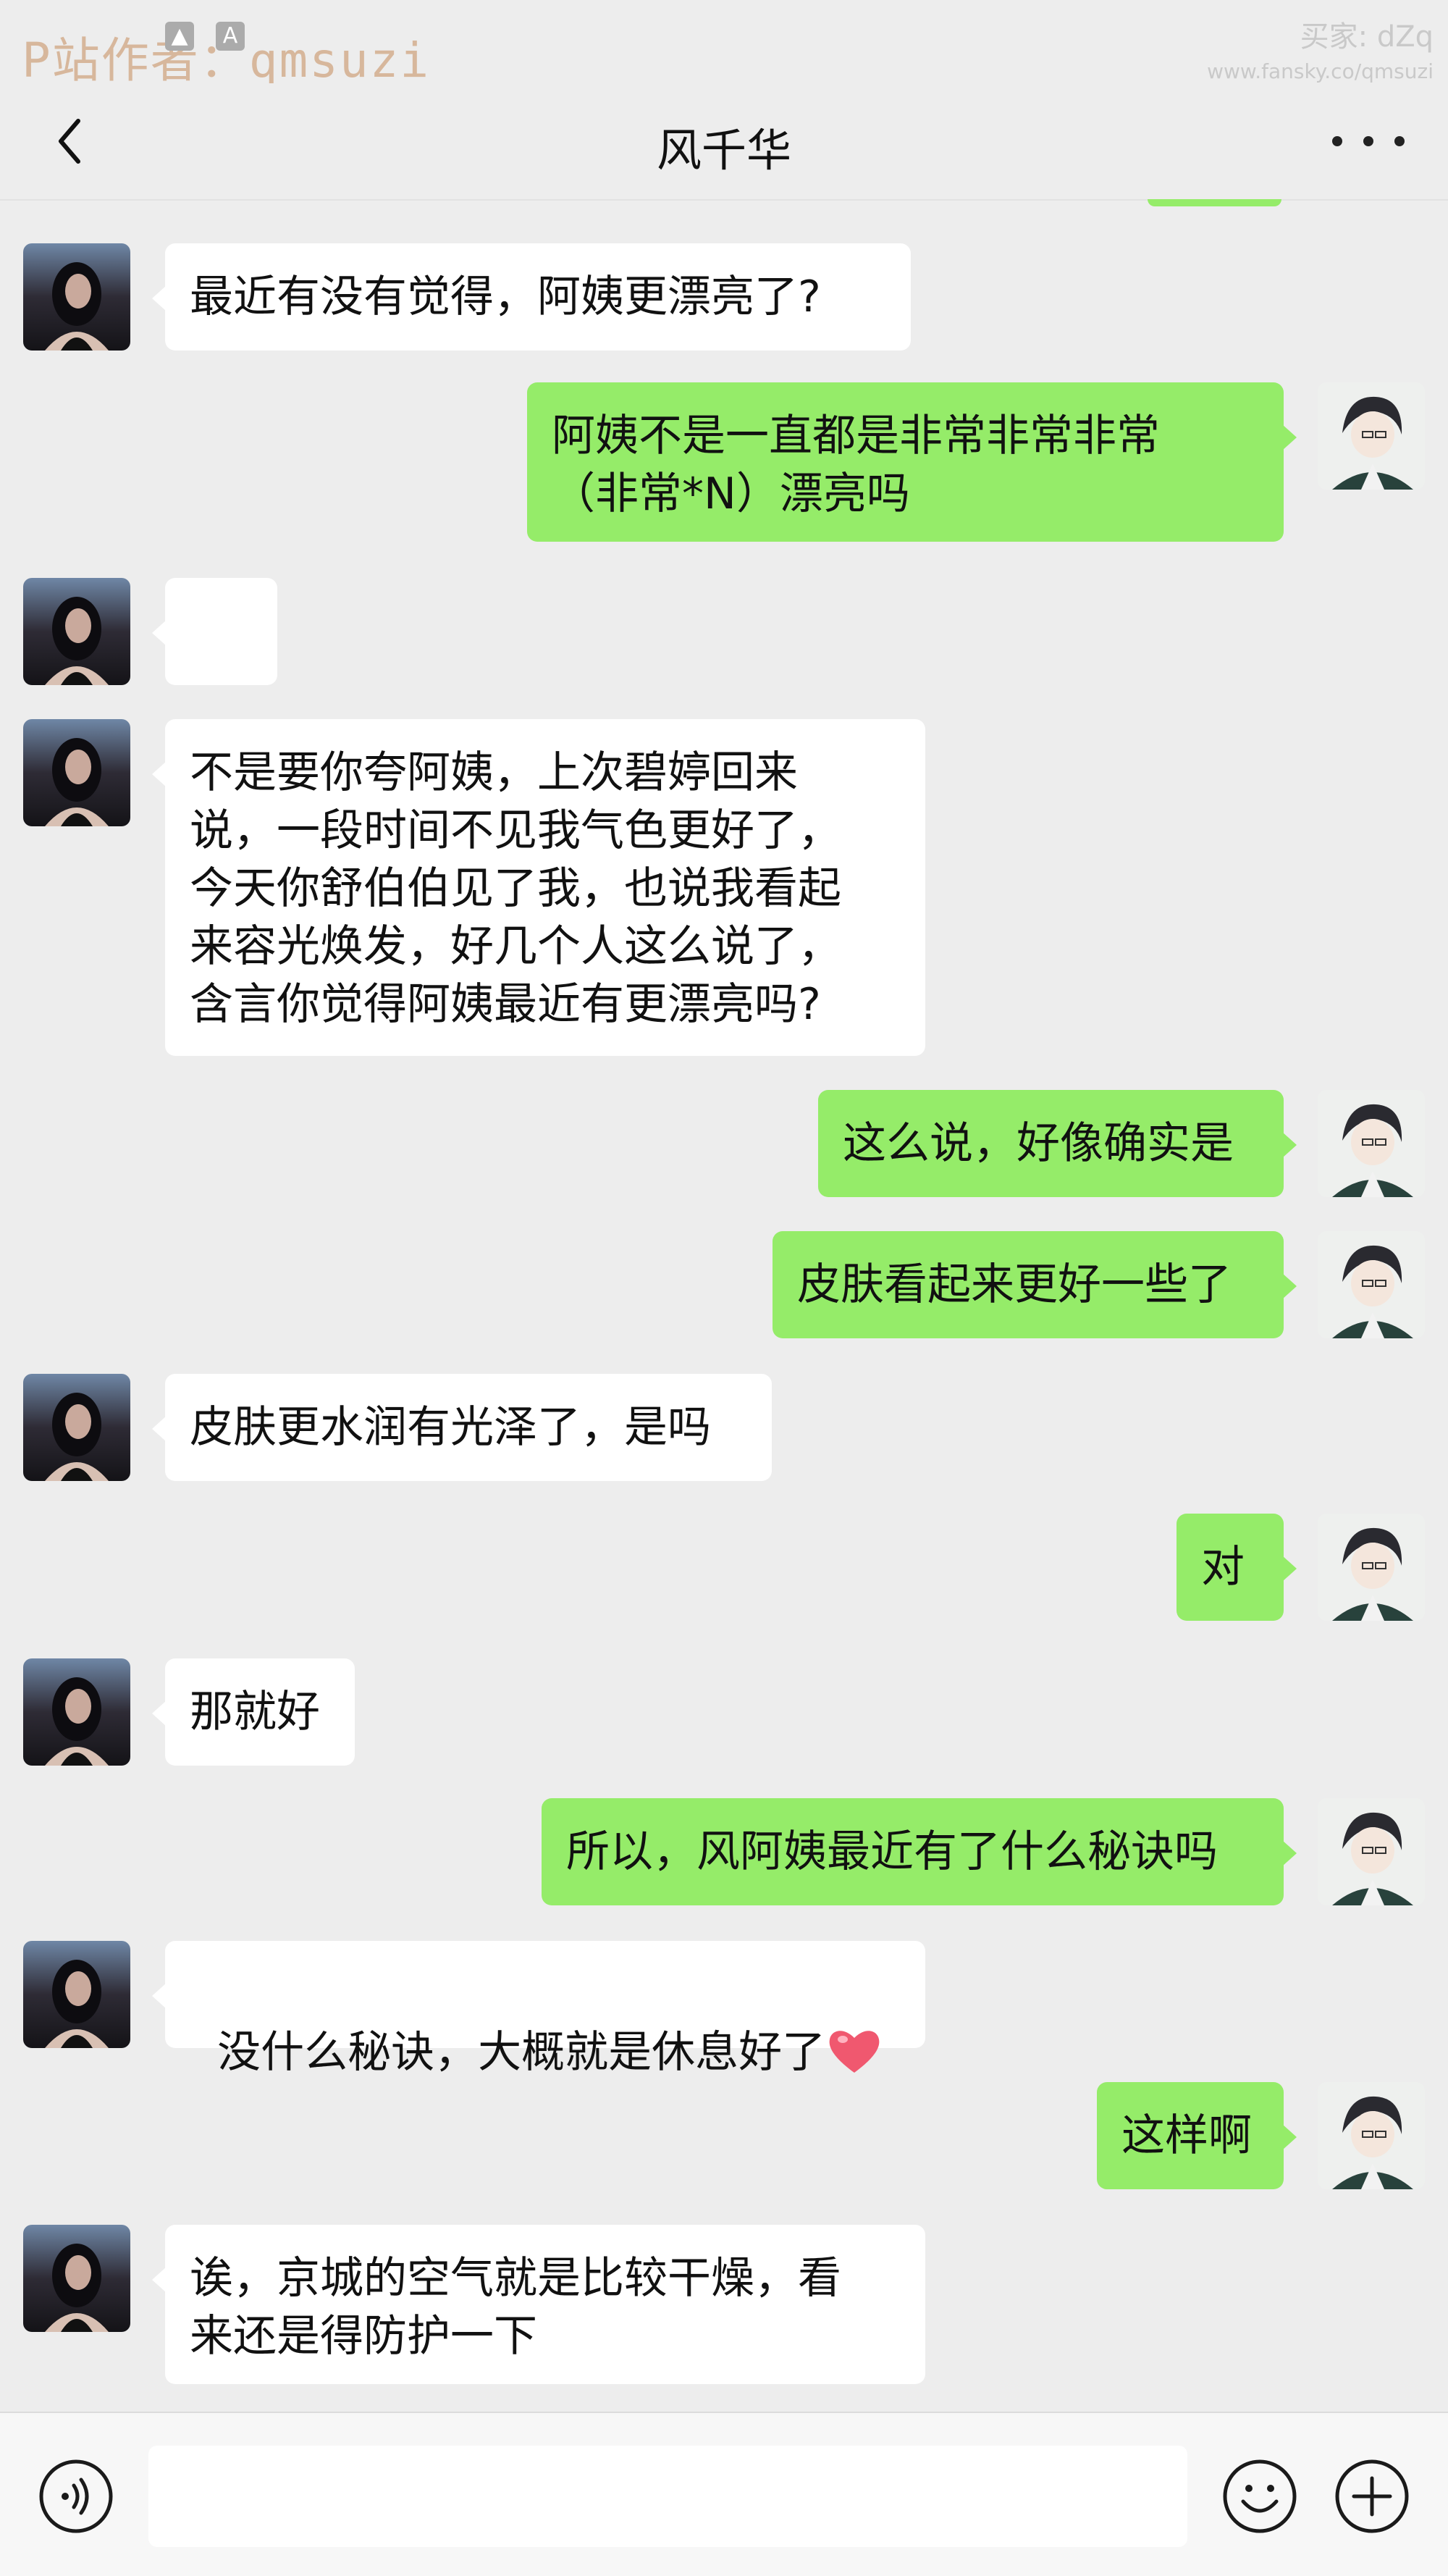  I want to click on message-bubble-incoming: 最近有没有觉得，阿姨更漂亮了?, so click(531, 297).